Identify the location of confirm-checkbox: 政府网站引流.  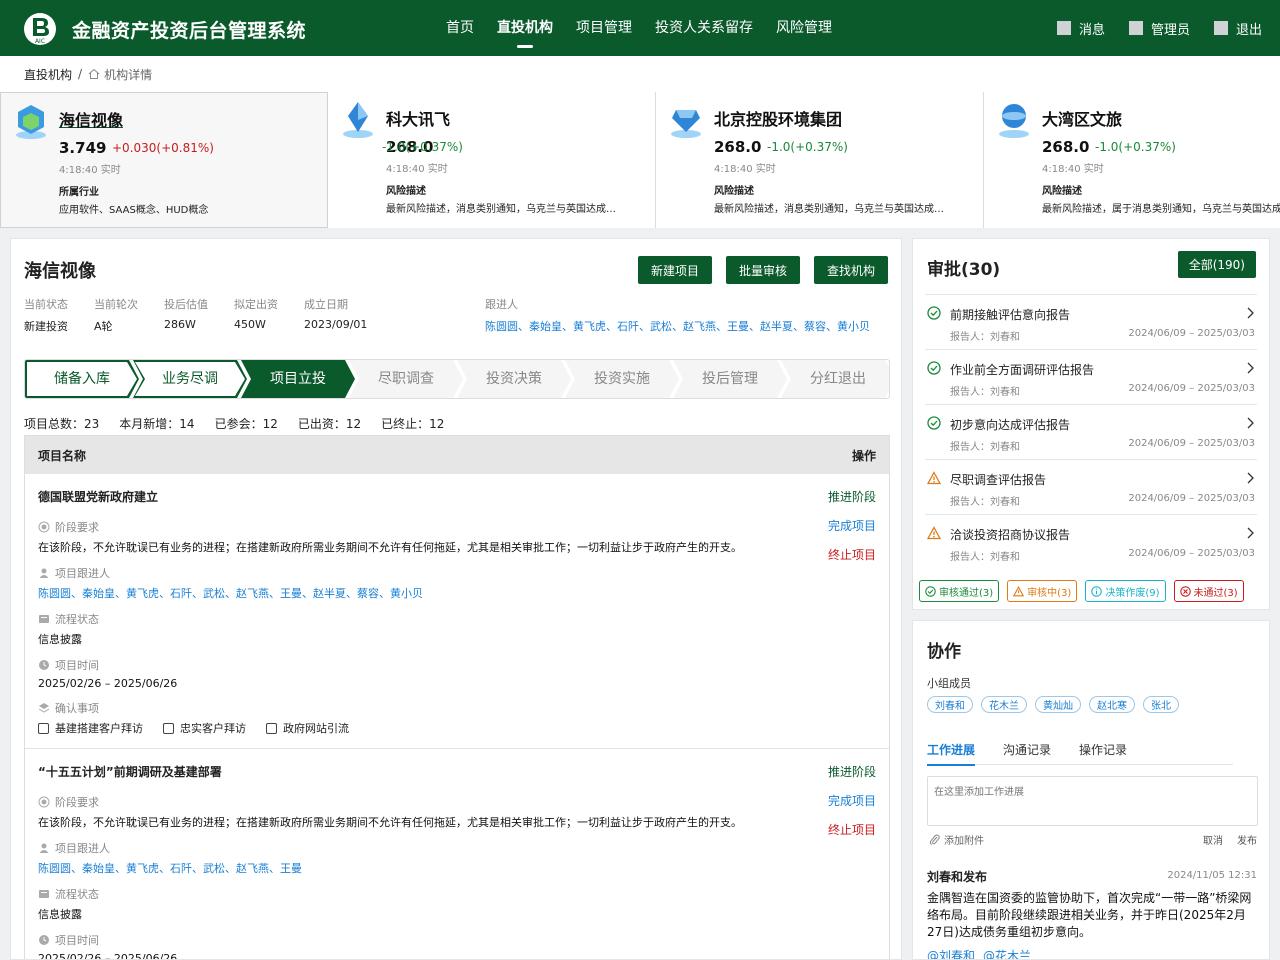
(307, 728).